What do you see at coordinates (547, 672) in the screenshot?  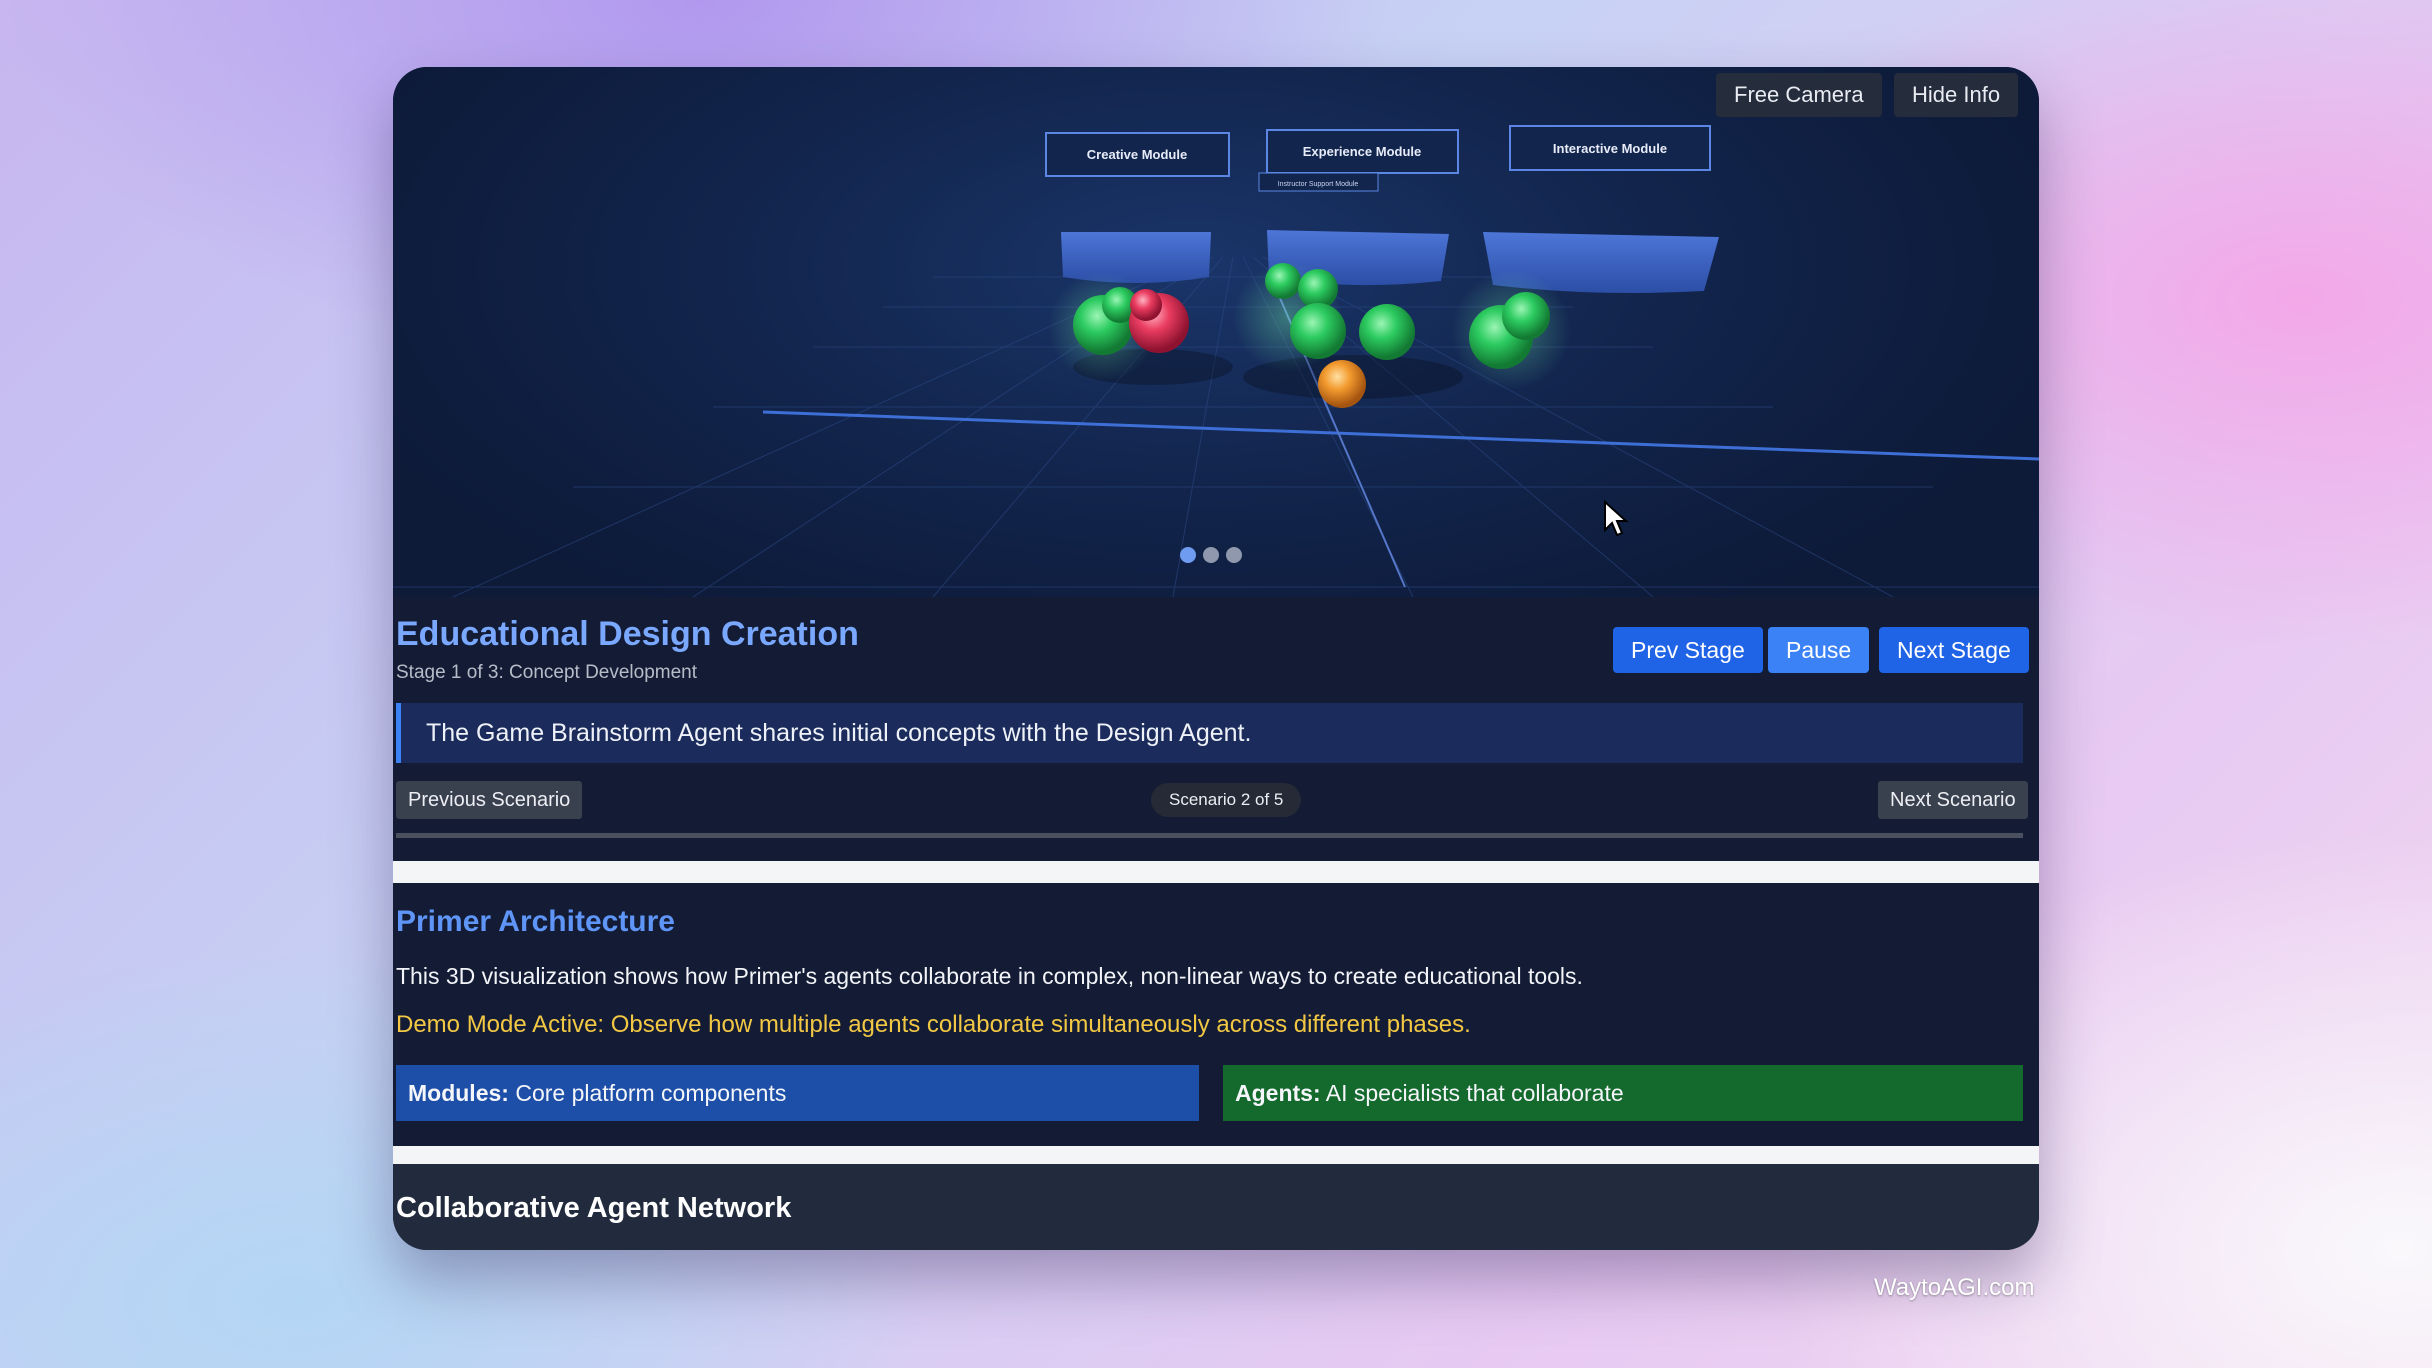 I see `stage-subtitle: Stage 1 of 3: Concept Development` at bounding box center [547, 672].